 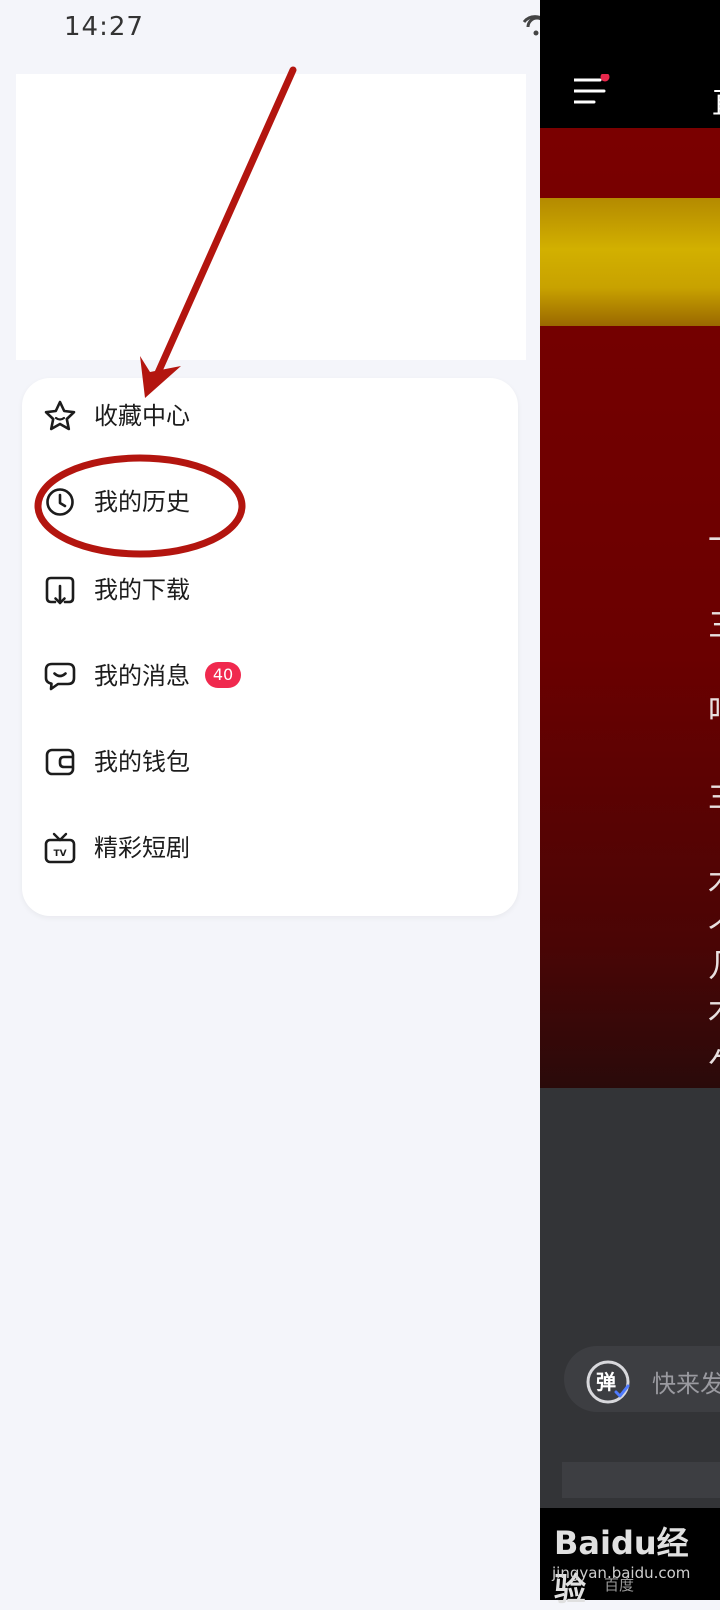 What do you see at coordinates (142, 590) in the screenshot?
I see `menu-item-label: 我的下载` at bounding box center [142, 590].